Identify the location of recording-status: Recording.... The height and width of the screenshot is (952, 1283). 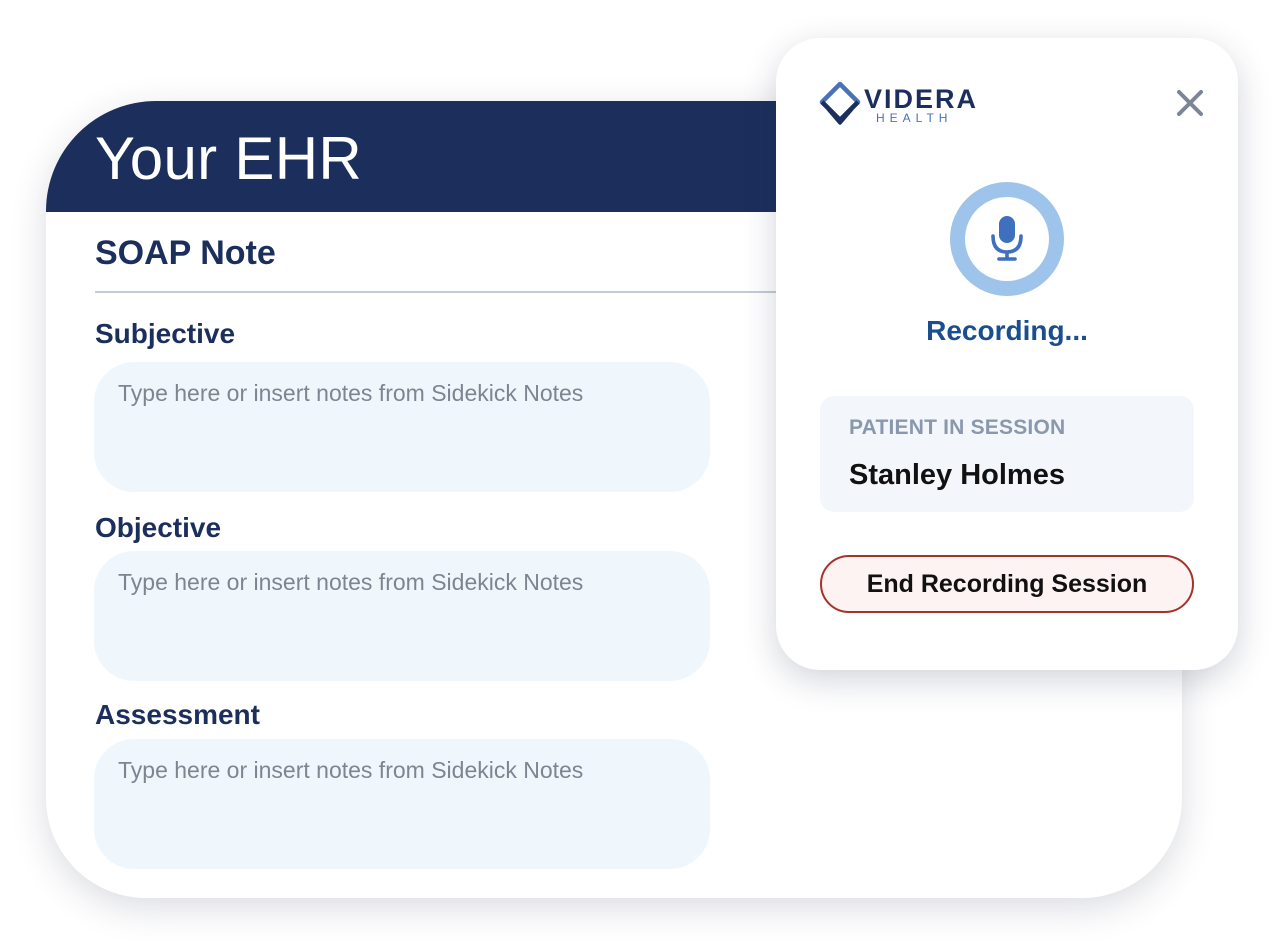
(1007, 330).